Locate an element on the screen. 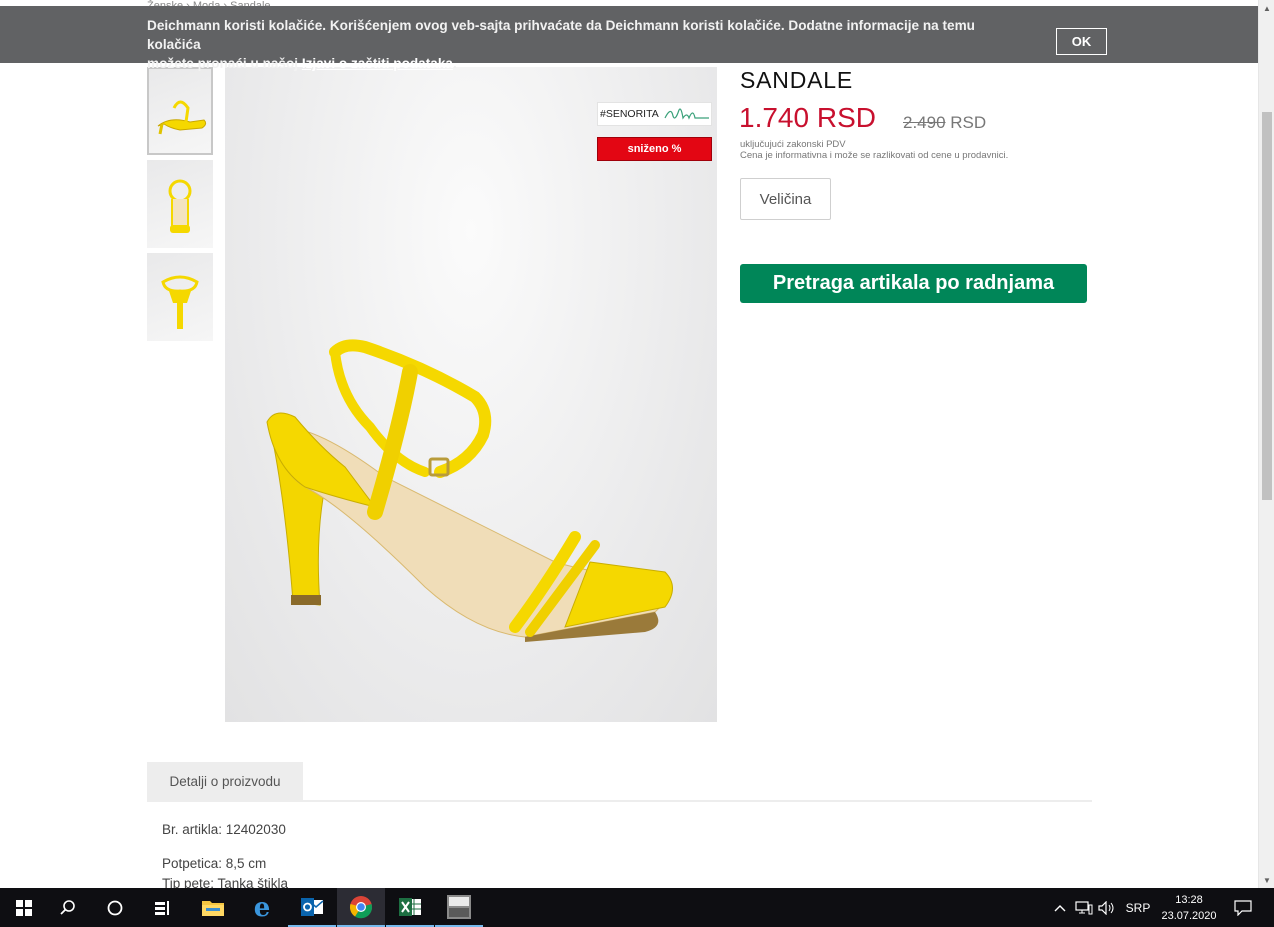 The width and height of the screenshot is (1274, 927). clock-date: 23.07.2020 is located at coordinates (1189, 916).